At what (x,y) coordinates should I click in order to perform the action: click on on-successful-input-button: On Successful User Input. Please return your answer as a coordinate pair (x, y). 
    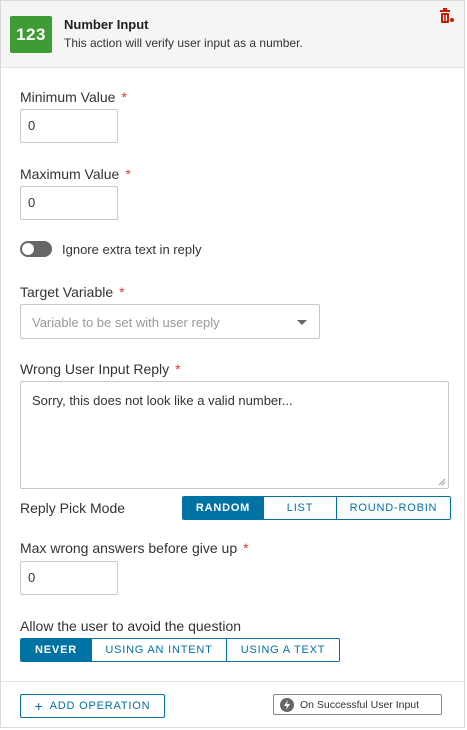
    Looking at the image, I should click on (357, 704).